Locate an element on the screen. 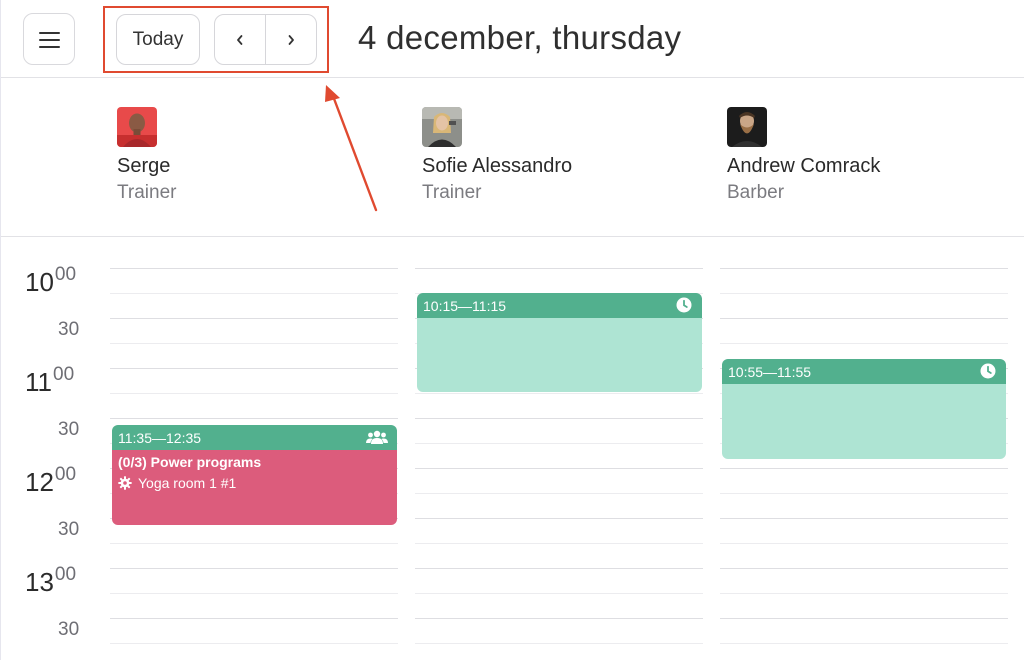  staff-name: Serge is located at coordinates (144, 166).